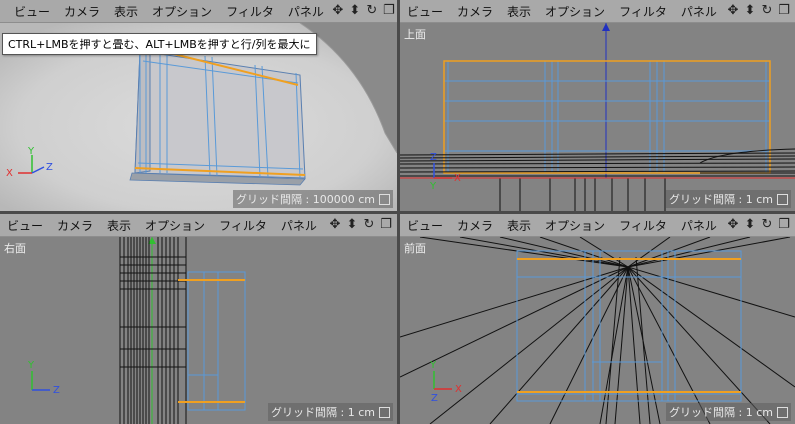 This screenshot has height=424, width=795. I want to click on viewport-splitter-horizontal, so click(397, 212).